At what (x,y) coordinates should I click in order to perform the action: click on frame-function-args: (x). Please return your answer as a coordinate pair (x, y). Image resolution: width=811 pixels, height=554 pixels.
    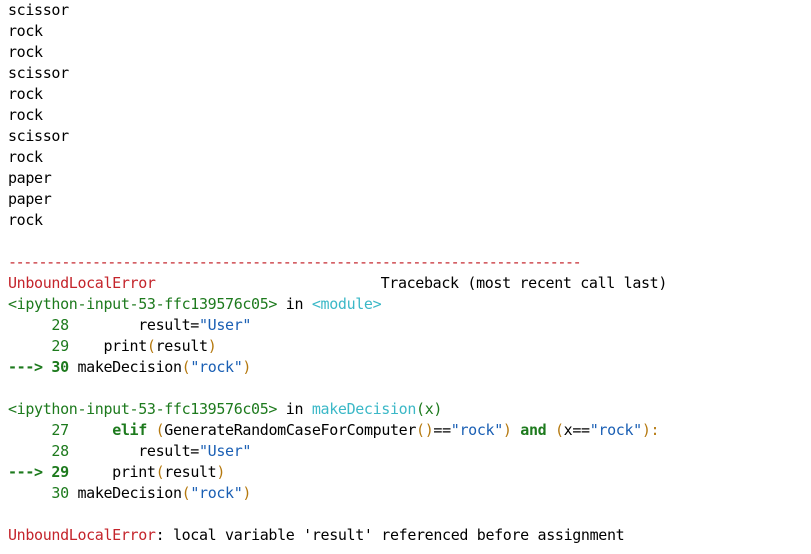
    Looking at the image, I should click on (429, 409).